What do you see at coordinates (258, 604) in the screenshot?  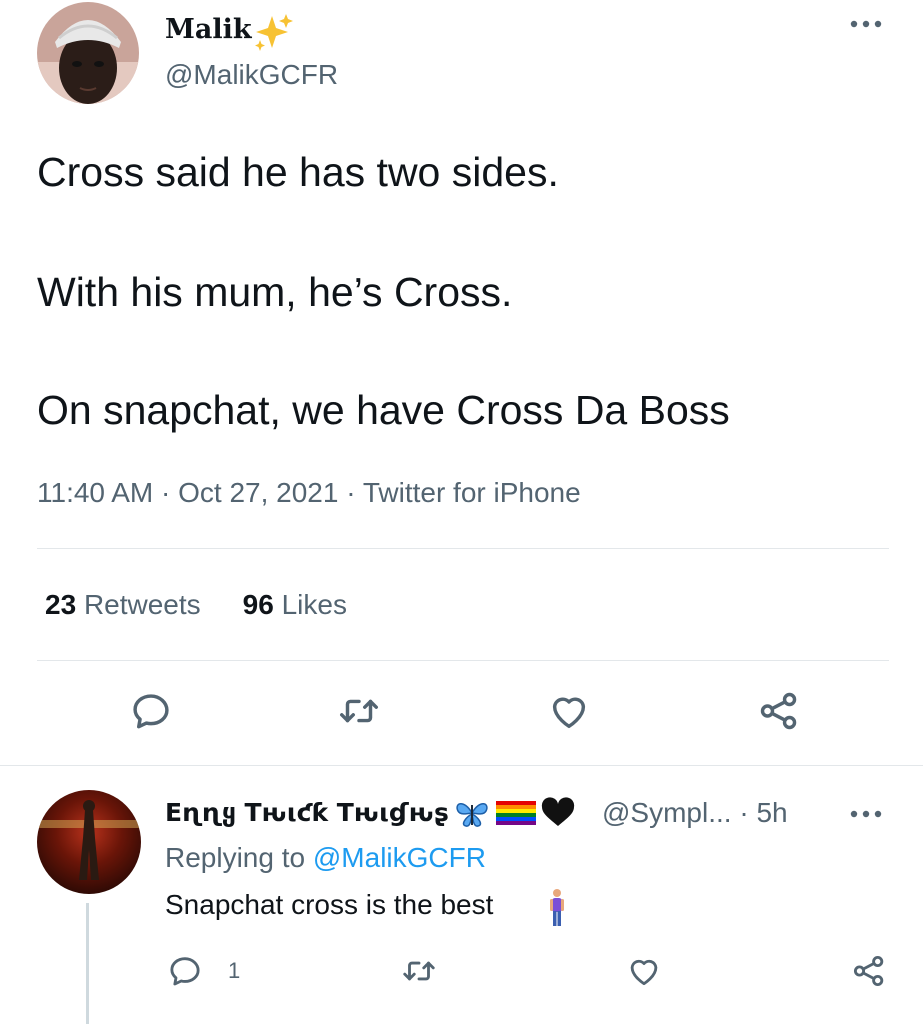 I see `likes-count: 96` at bounding box center [258, 604].